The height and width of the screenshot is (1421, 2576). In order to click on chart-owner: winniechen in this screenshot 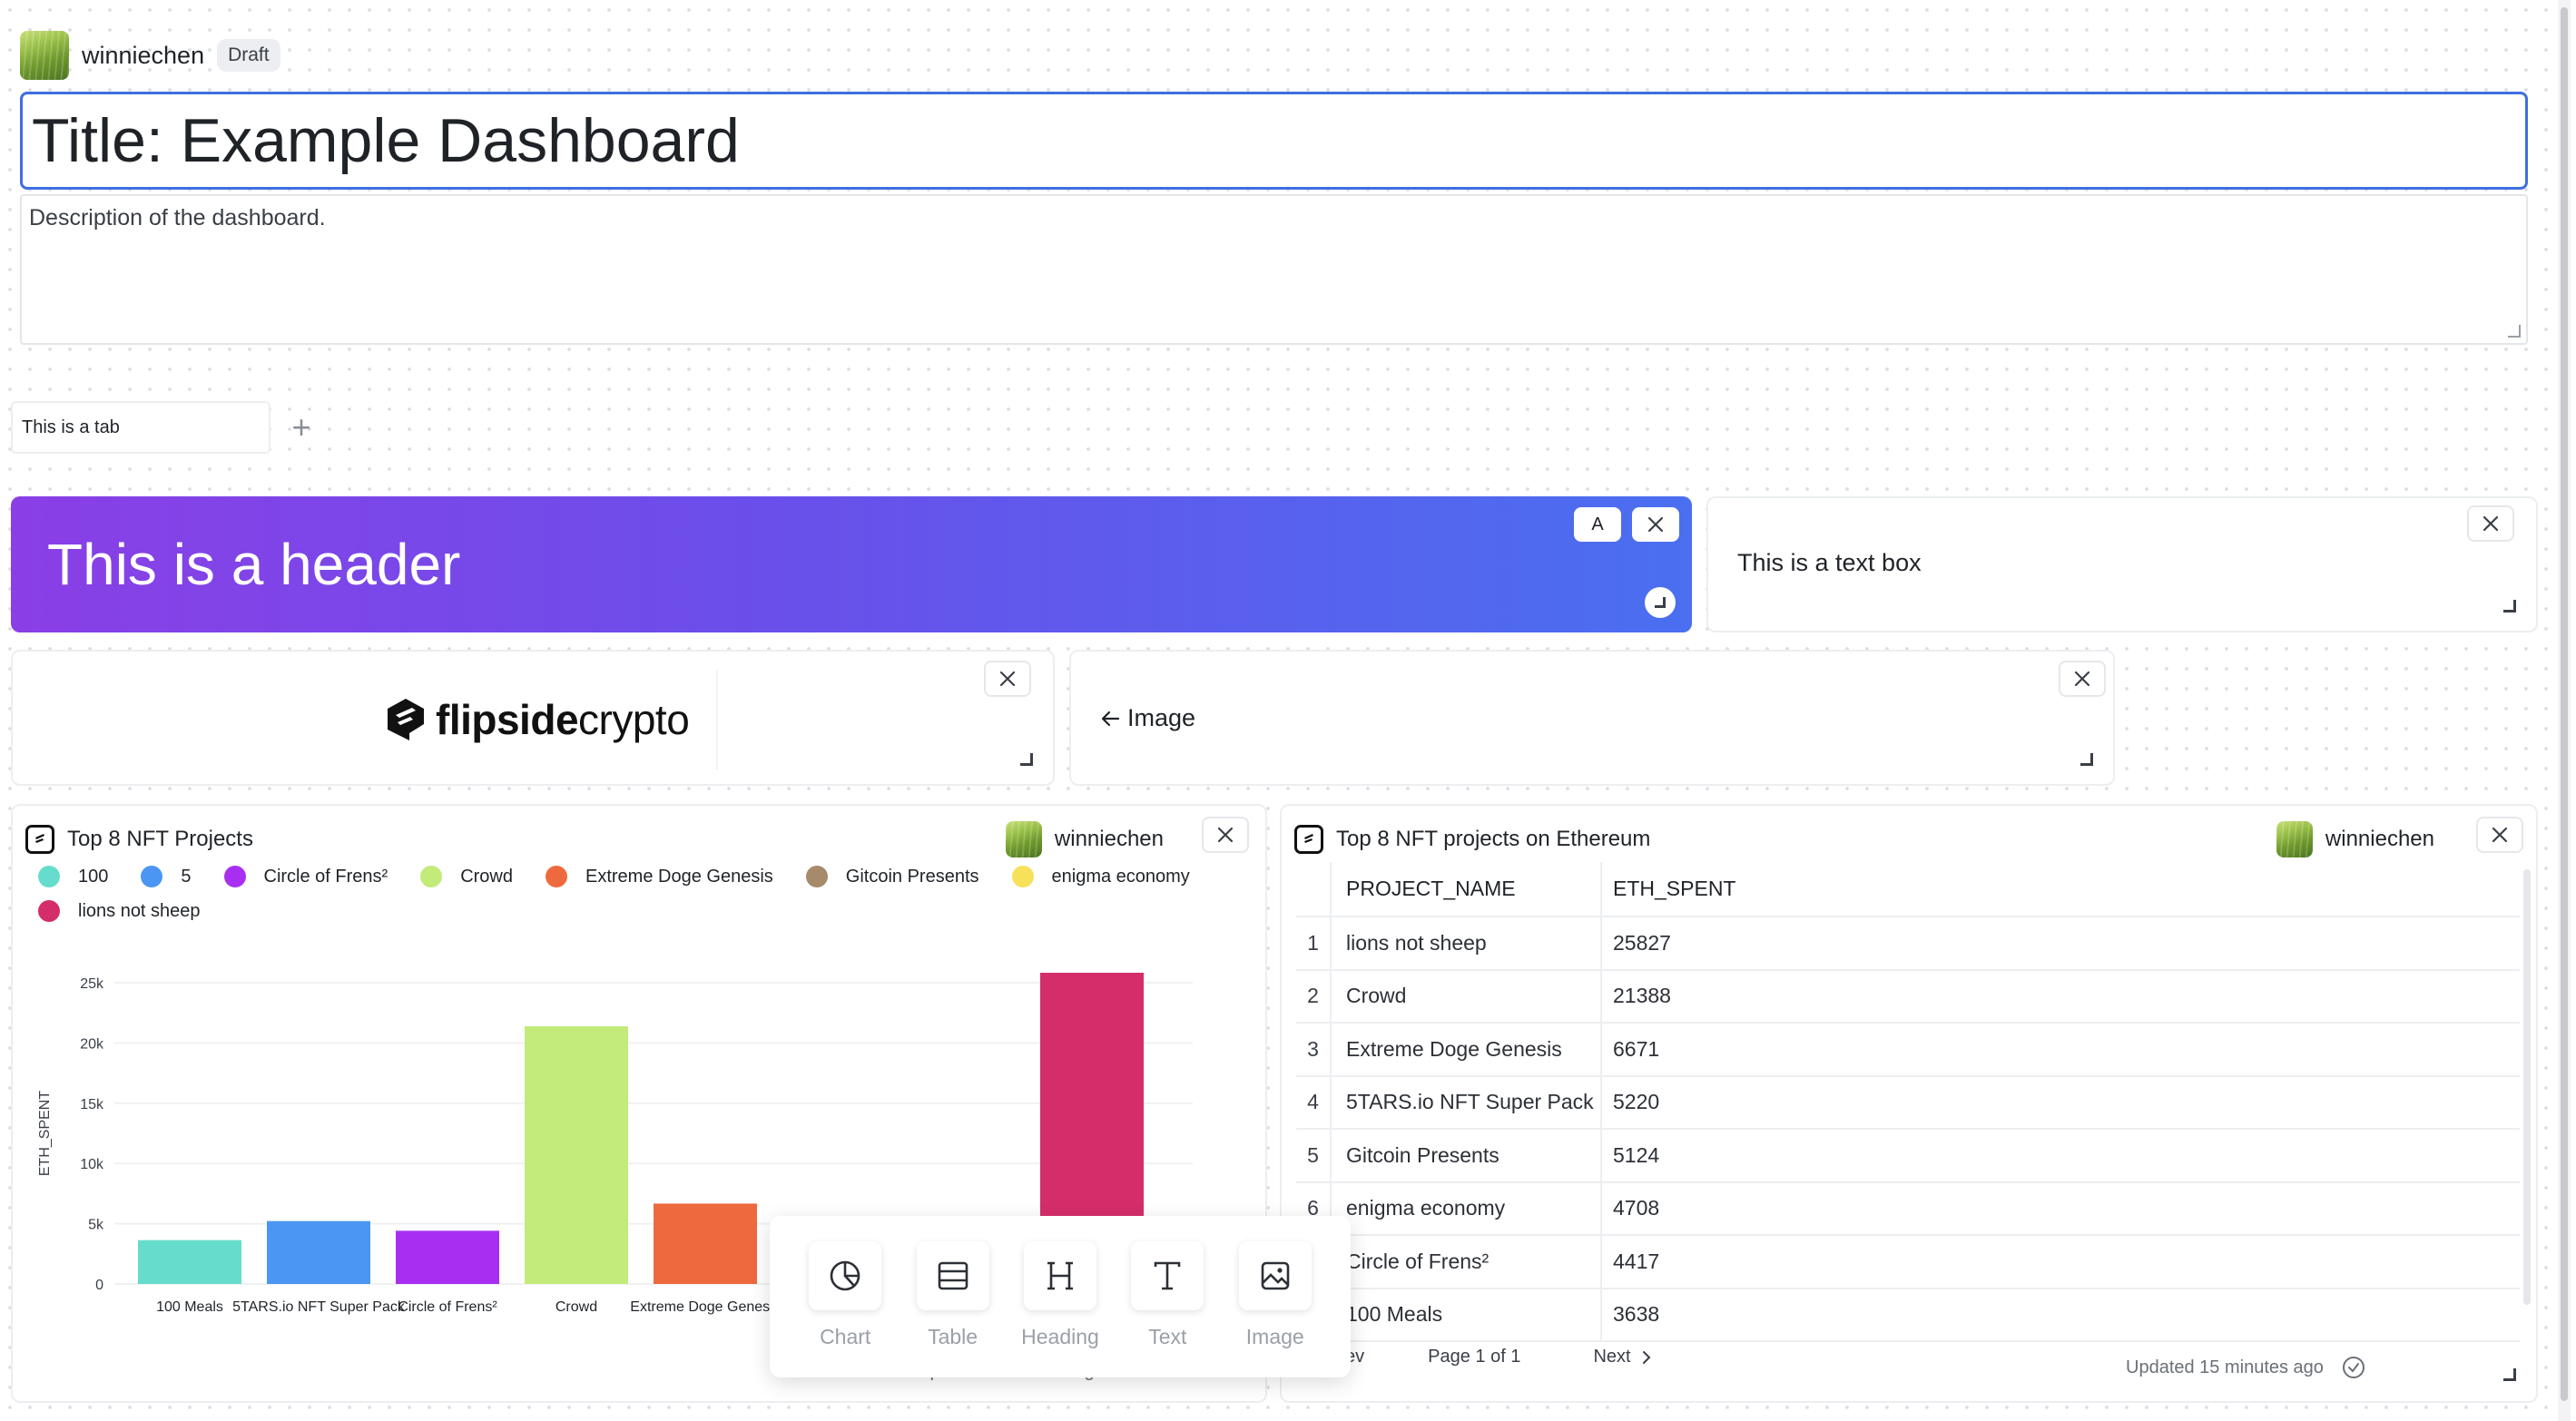, I will do `click(1084, 839)`.